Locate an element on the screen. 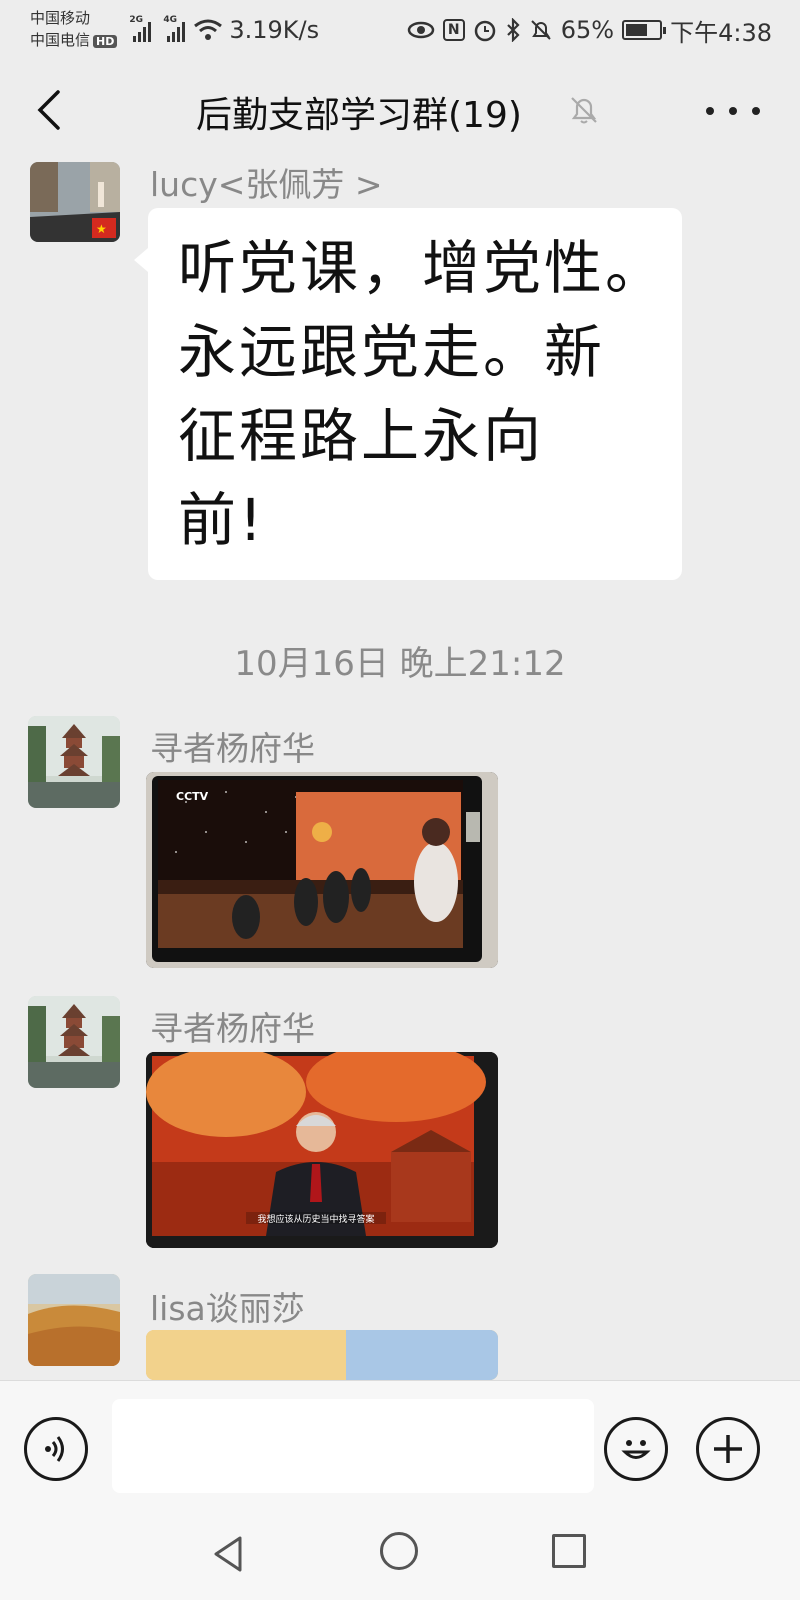  net-gen-1: 2G is located at coordinates (136, 20).